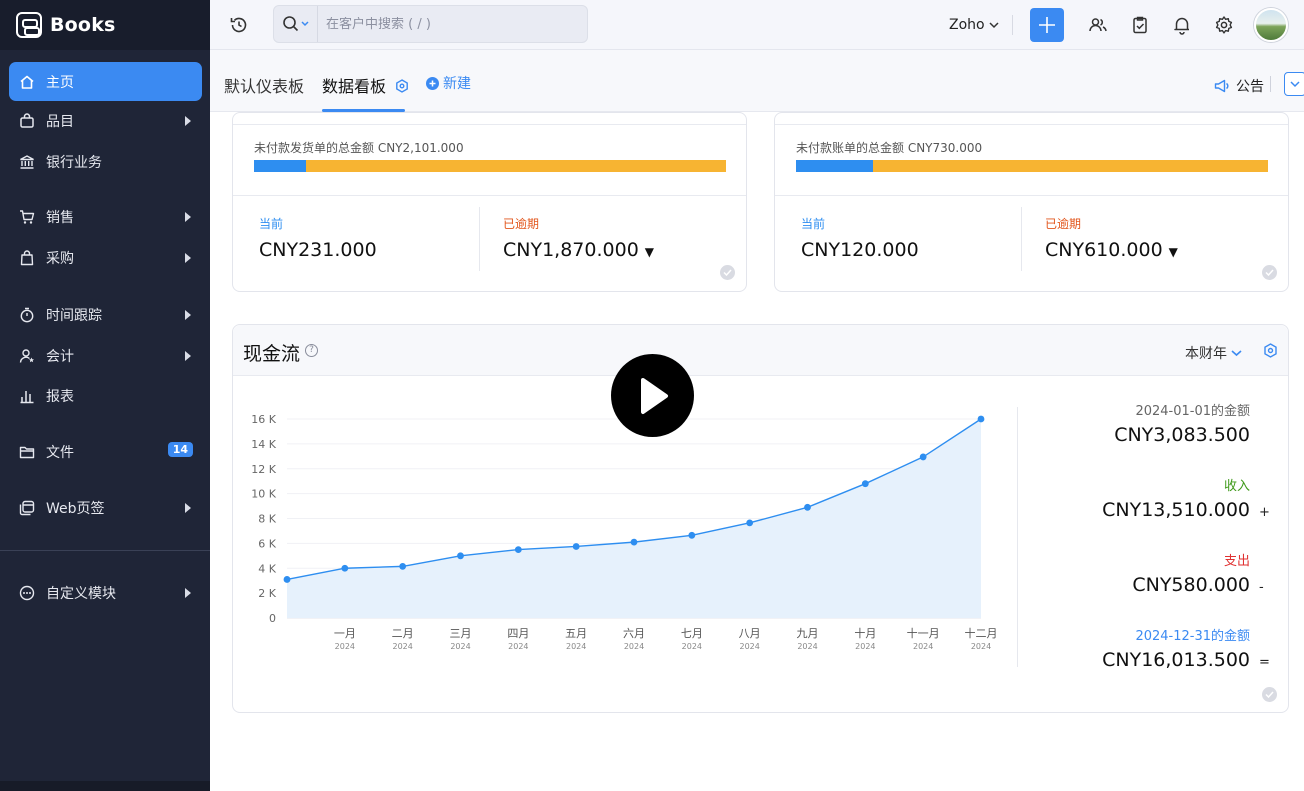  Describe the element at coordinates (264, 85) in the screenshot. I see `tab-default-dashboard: 默认仪表板` at that location.